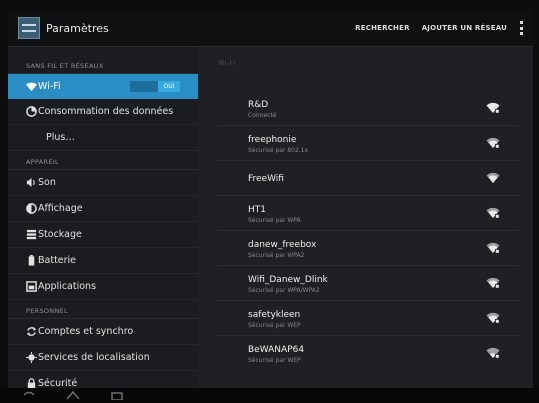  I want to click on add-network-button: AJOUTER UN RÉSEAU, so click(464, 28).